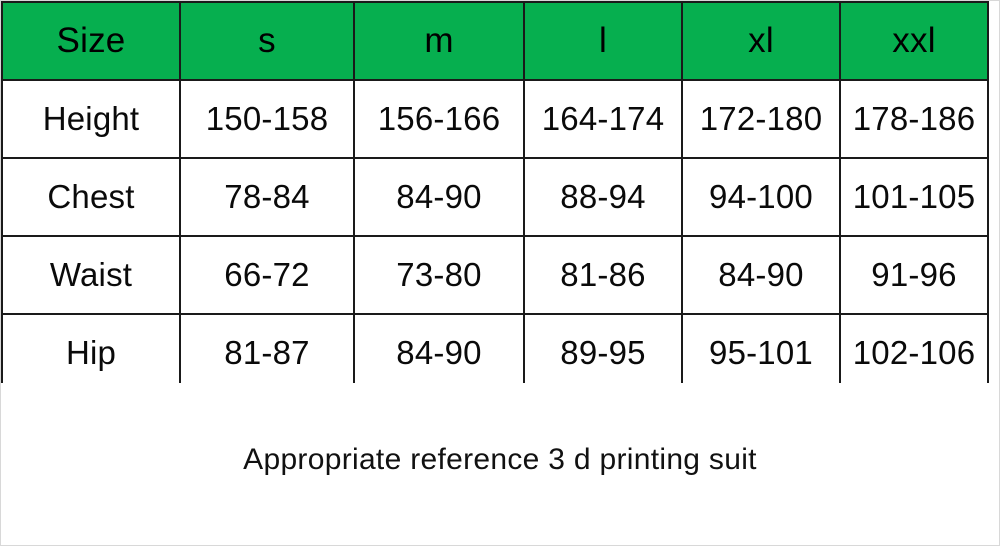 The width and height of the screenshot is (1000, 546). What do you see at coordinates (914, 275) in the screenshot?
I see `cell-waist-xxl: 91-96` at bounding box center [914, 275].